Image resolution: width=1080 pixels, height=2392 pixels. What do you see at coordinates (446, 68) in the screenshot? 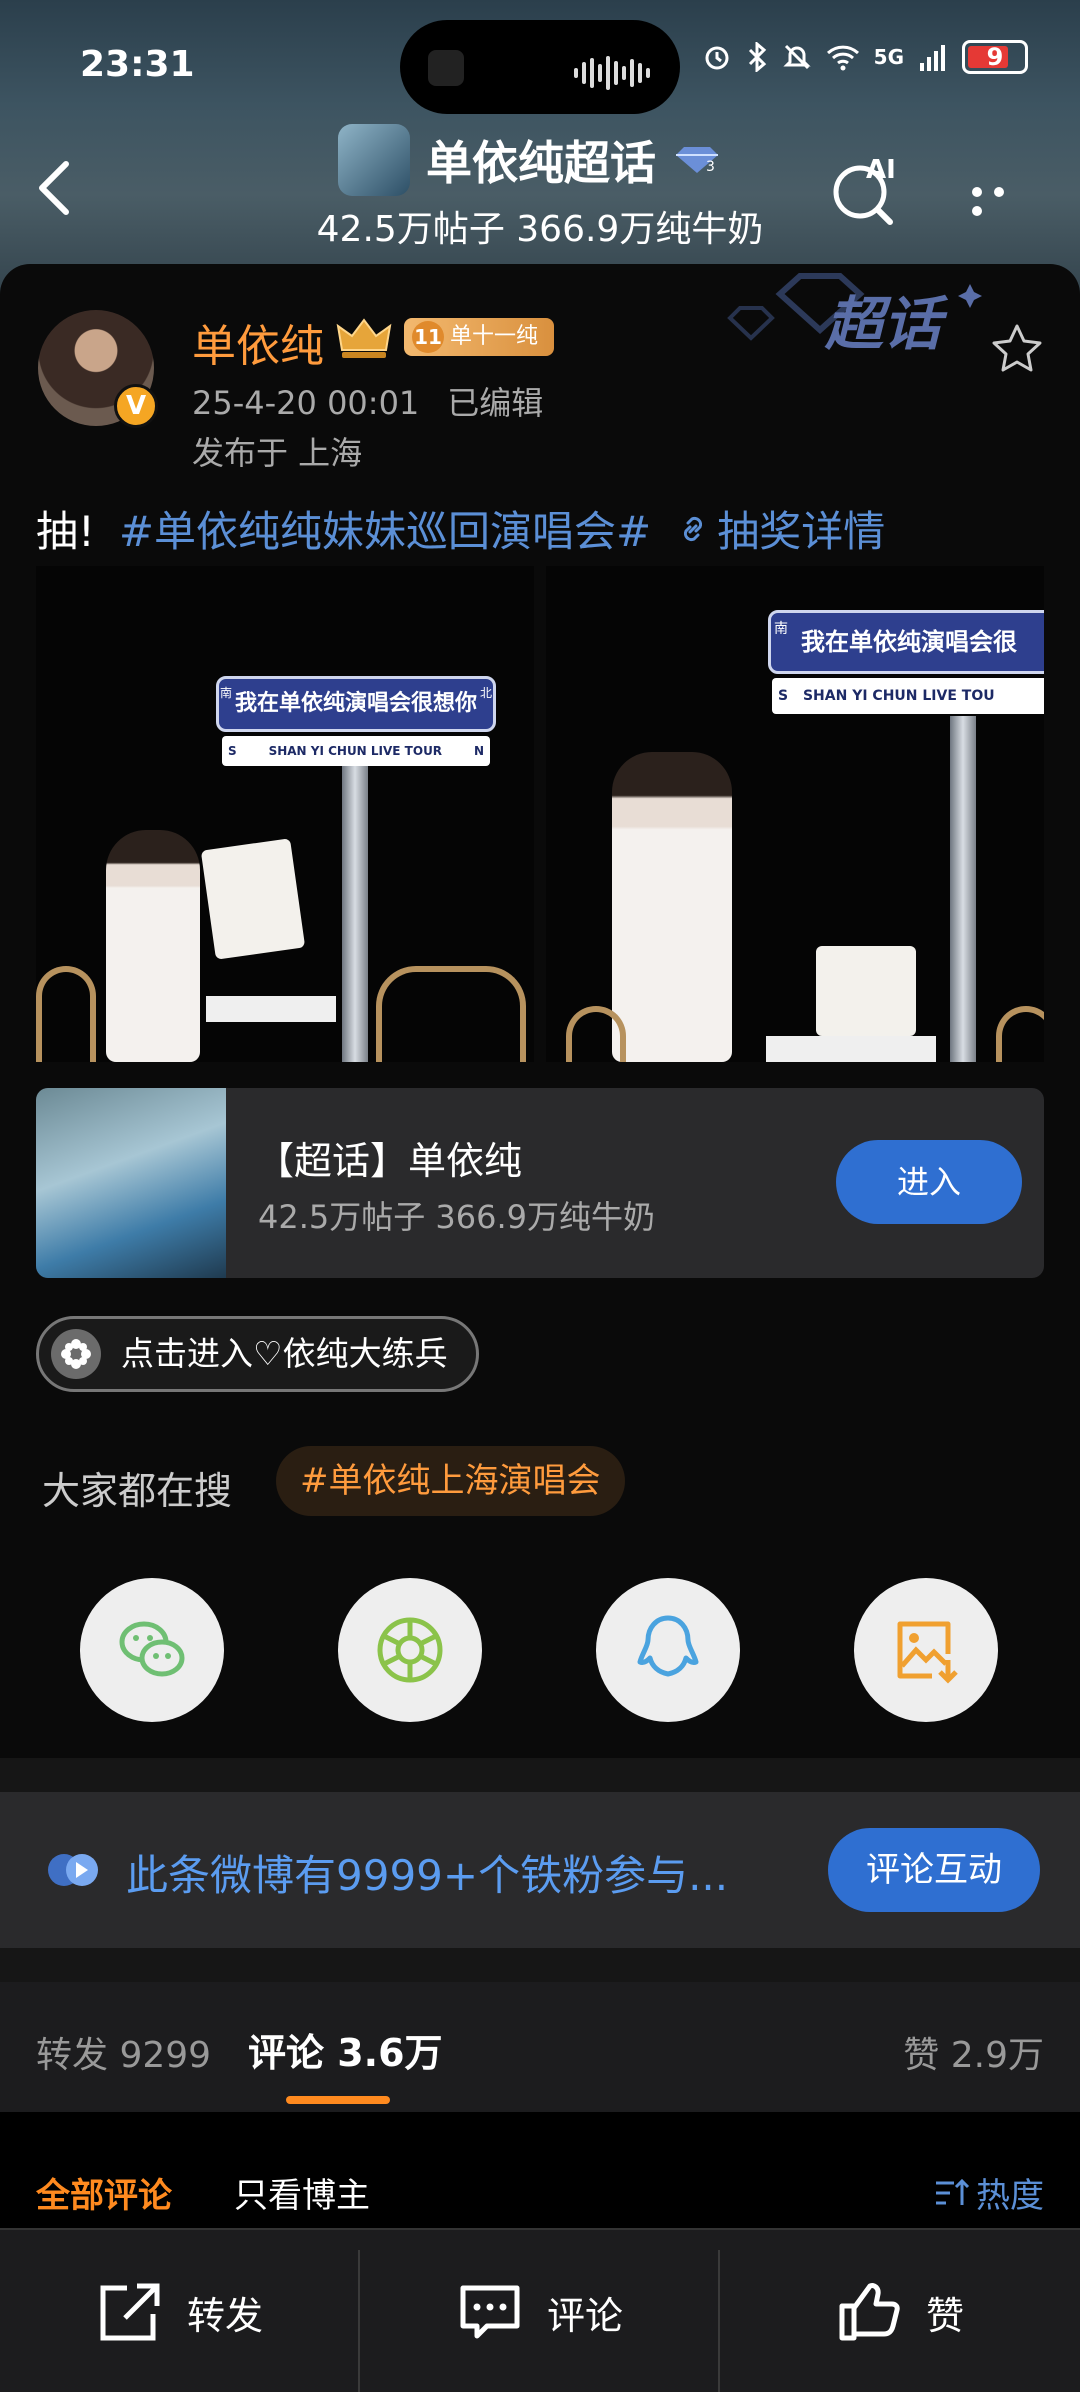
I see `media-thumbnail` at bounding box center [446, 68].